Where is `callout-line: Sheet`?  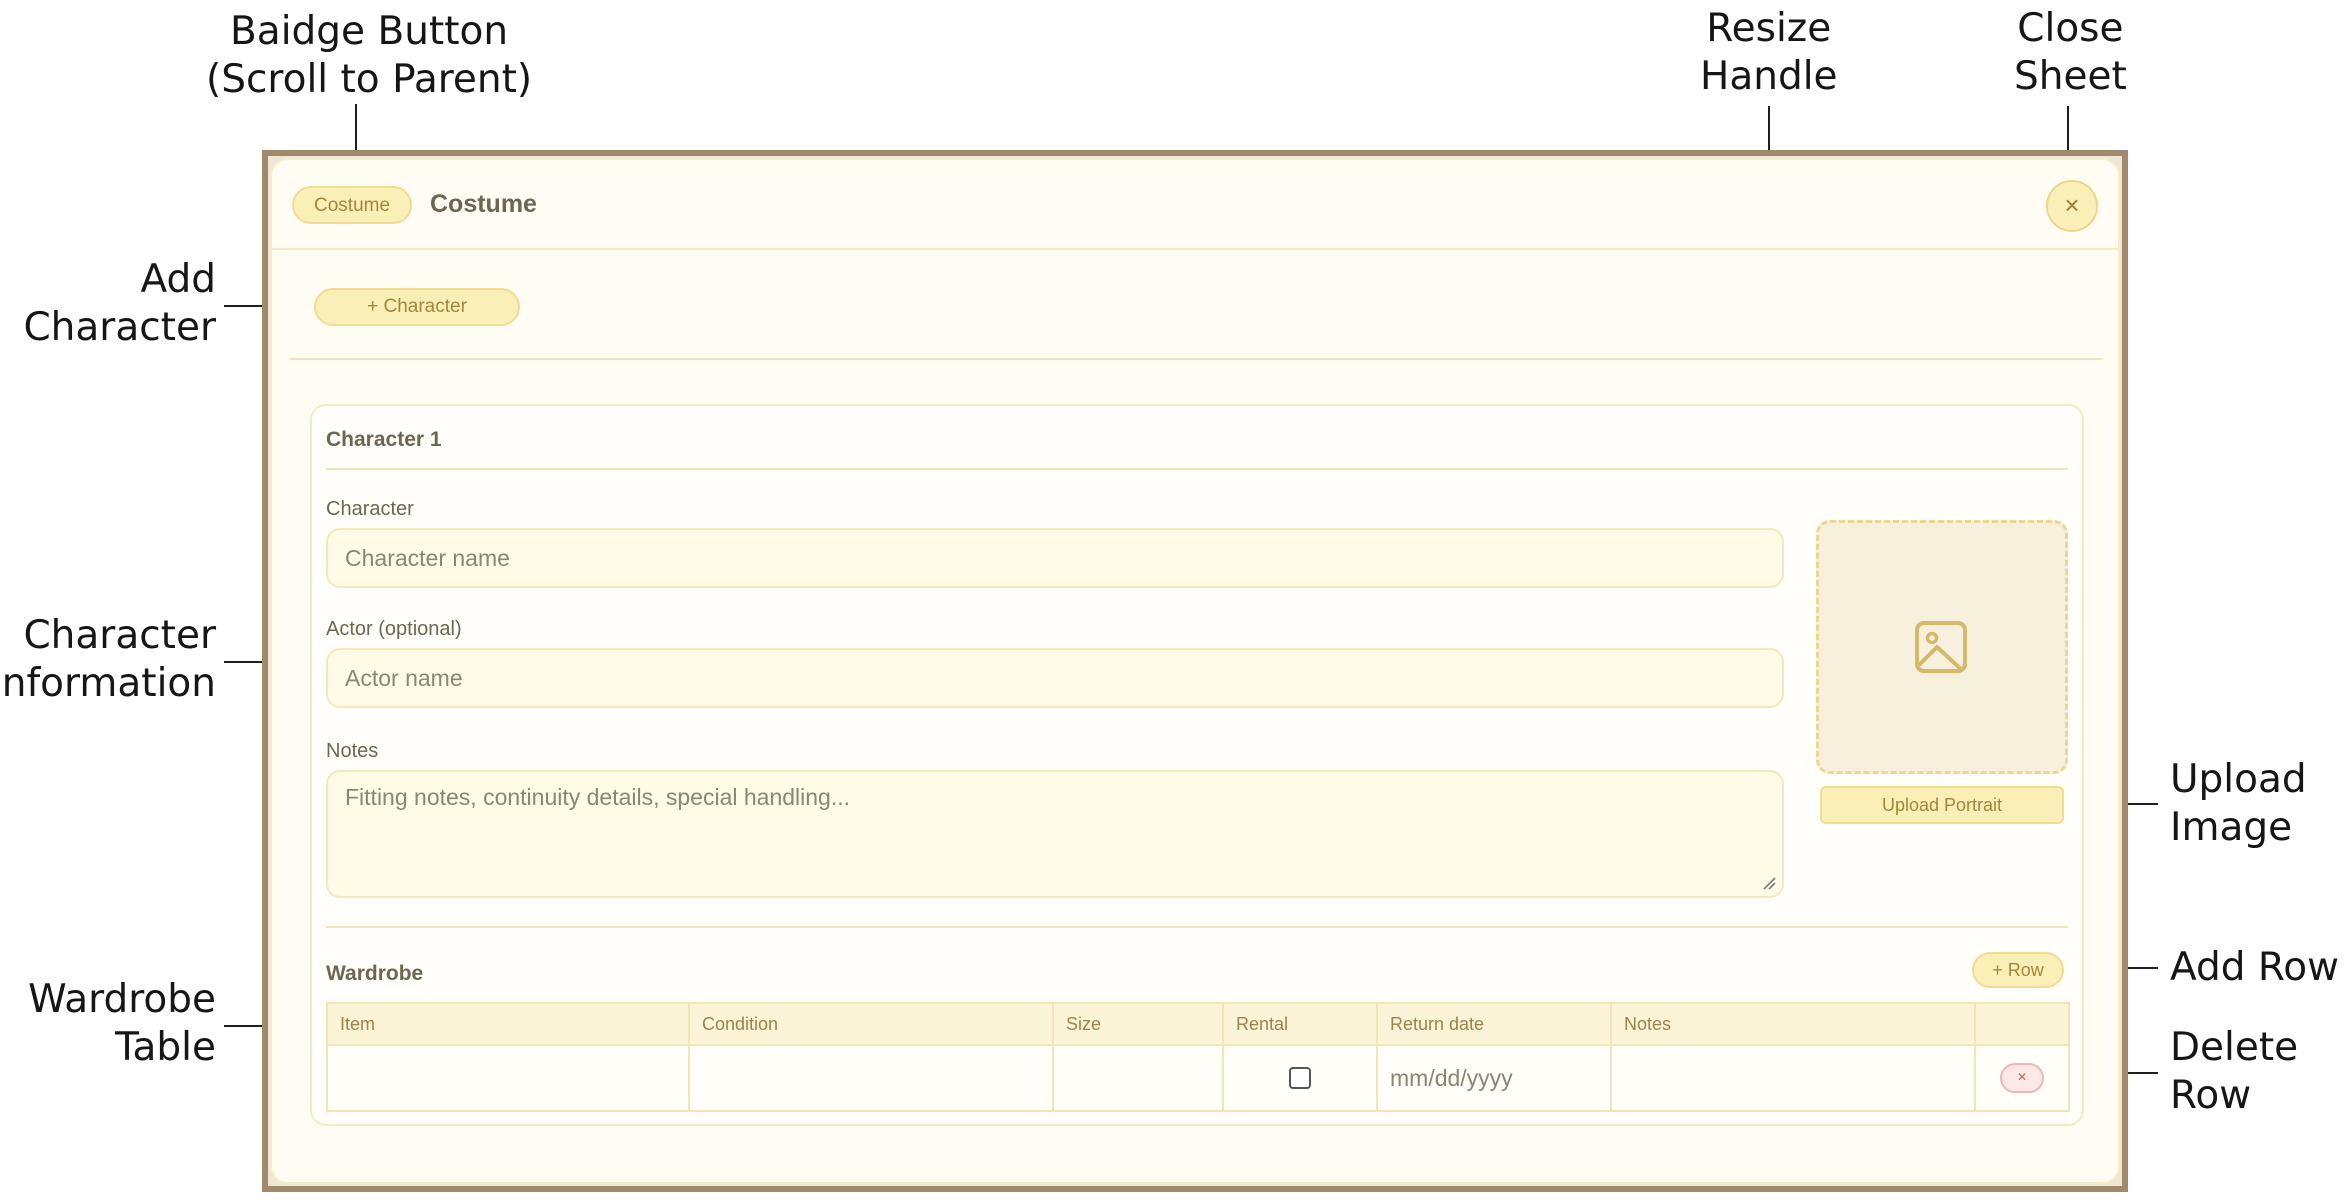 callout-line: Sheet is located at coordinates (2070, 76).